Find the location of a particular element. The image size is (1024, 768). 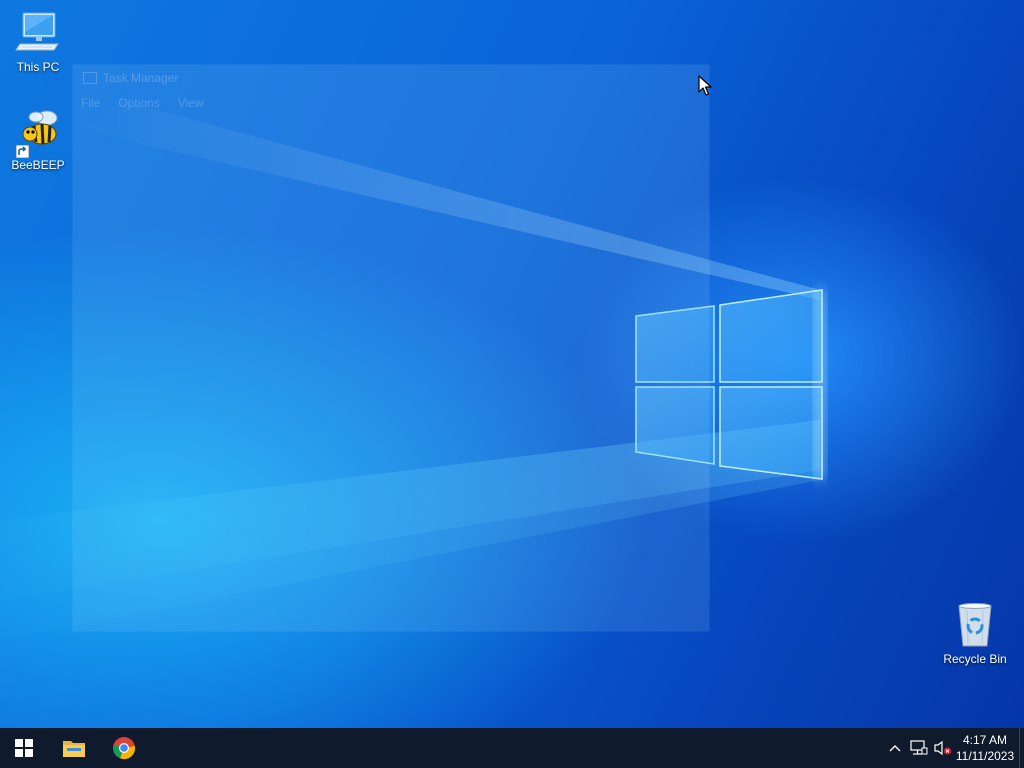

ghost-menu-bar: File Options View is located at coordinates (142, 103).